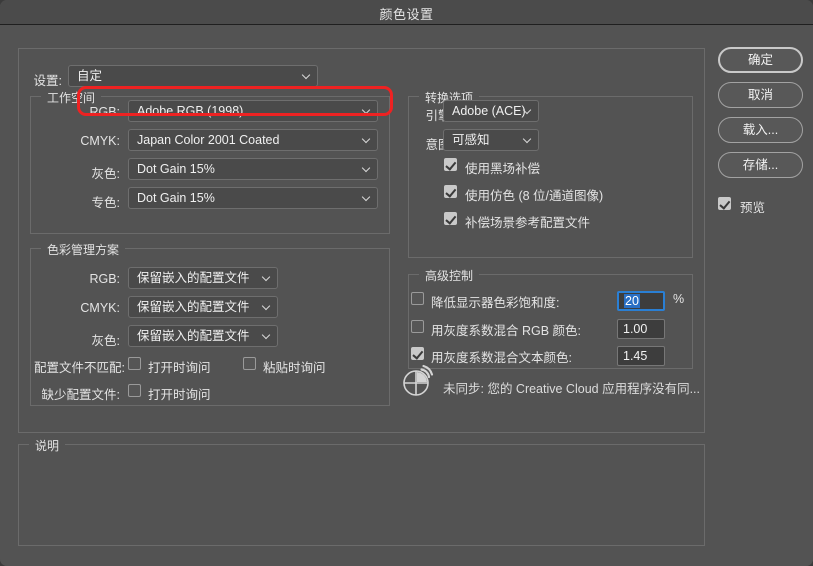  Describe the element at coordinates (100, 308) in the screenshot. I see `policy-cmyk-label: CMYK:` at that location.